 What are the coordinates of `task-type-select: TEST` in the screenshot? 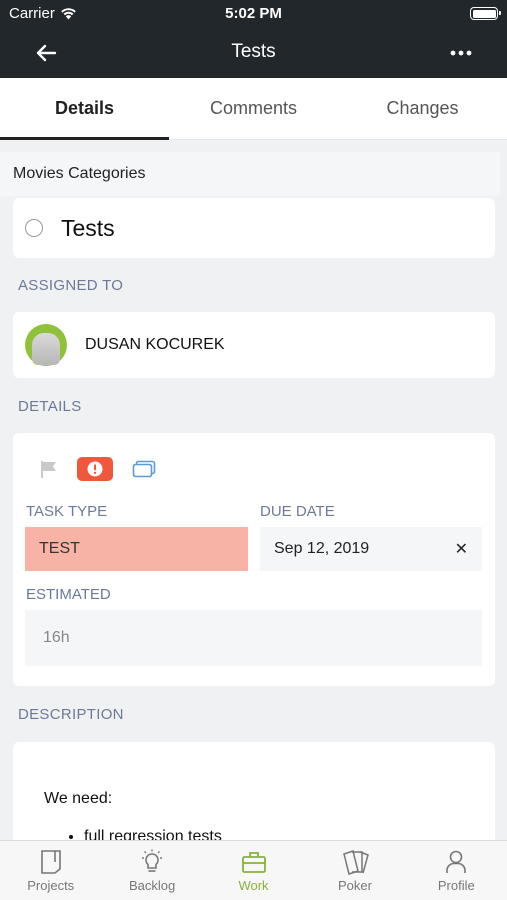 It's located at (136, 549).